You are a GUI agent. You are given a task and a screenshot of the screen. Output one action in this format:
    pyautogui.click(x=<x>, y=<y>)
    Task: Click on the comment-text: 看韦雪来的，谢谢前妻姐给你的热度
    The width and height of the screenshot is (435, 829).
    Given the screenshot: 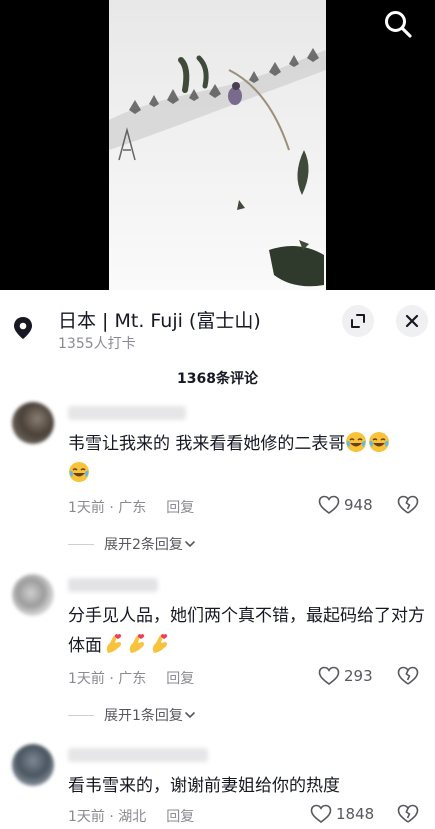 What is the action you would take?
    pyautogui.click(x=248, y=786)
    